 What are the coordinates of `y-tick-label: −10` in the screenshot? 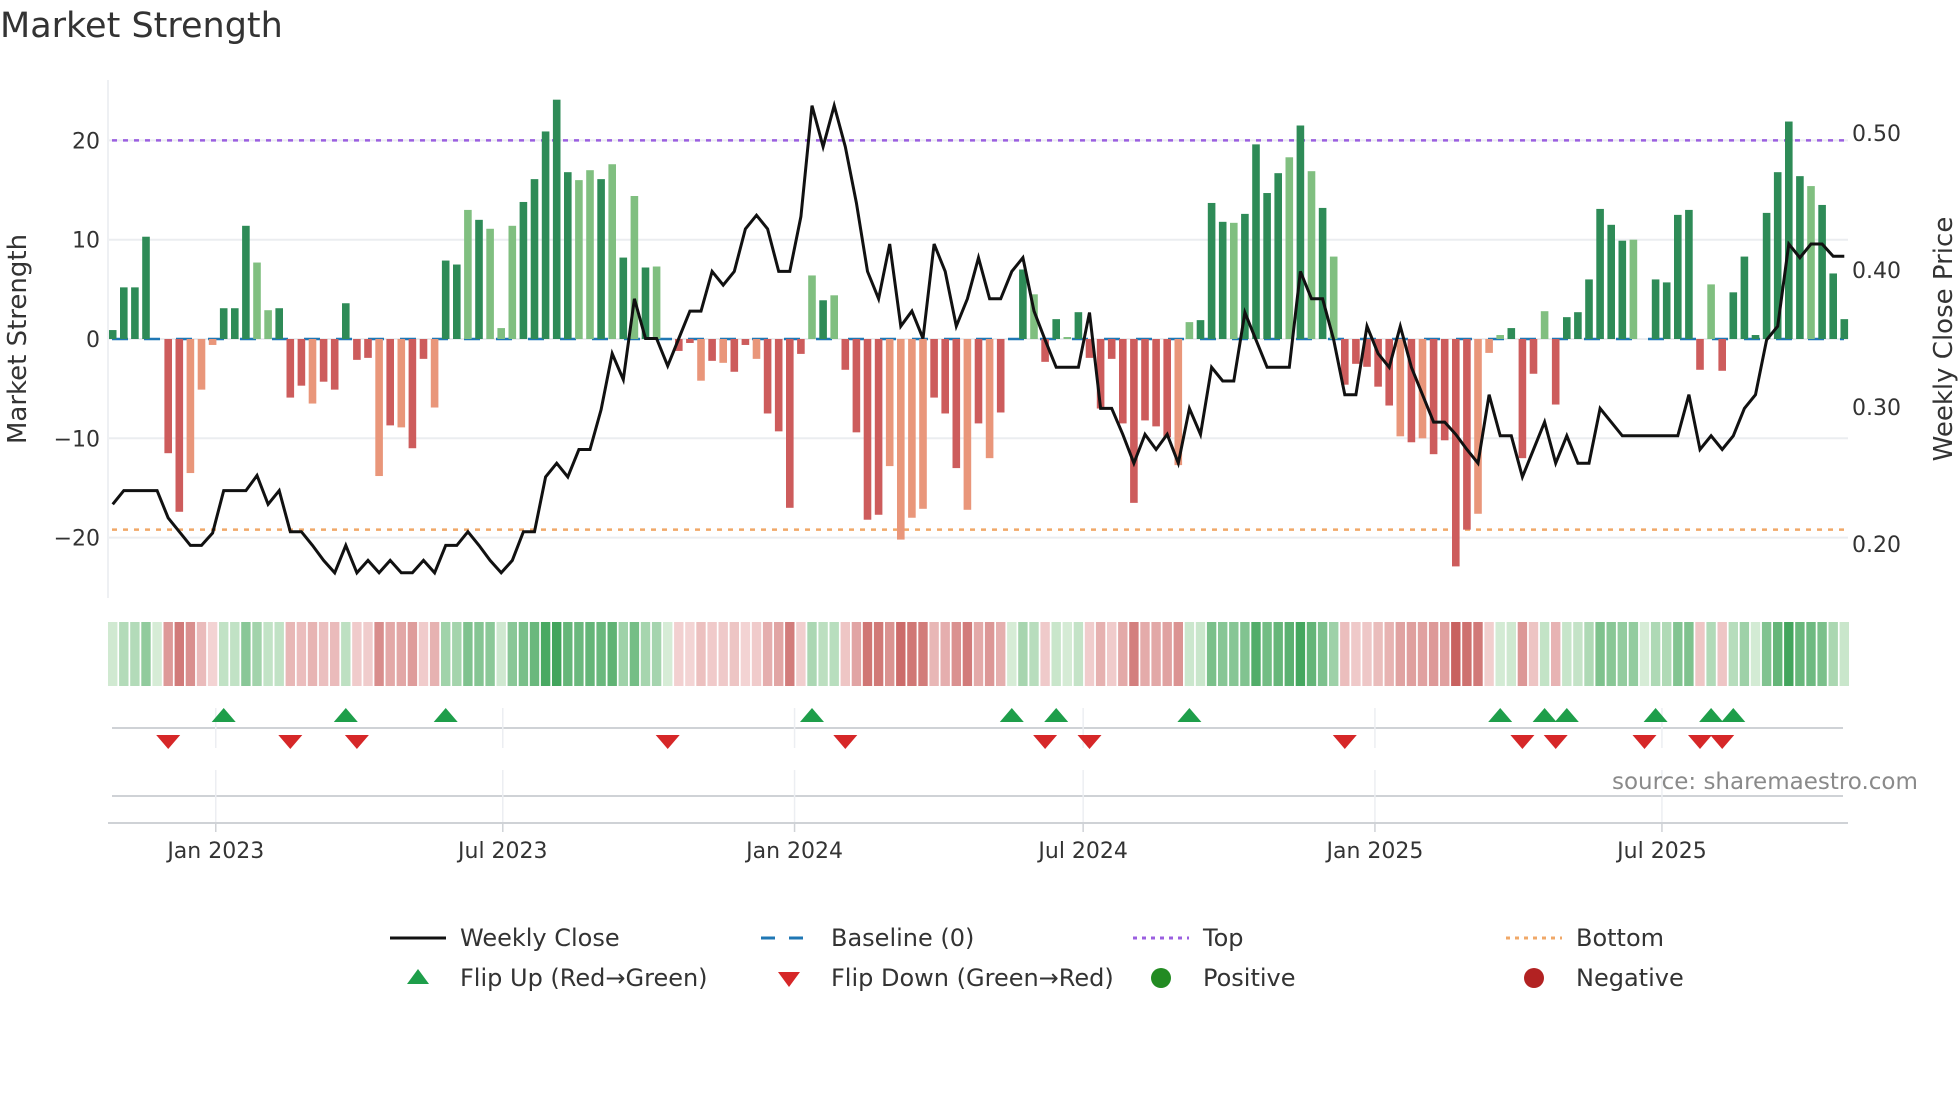 It's located at (77, 439).